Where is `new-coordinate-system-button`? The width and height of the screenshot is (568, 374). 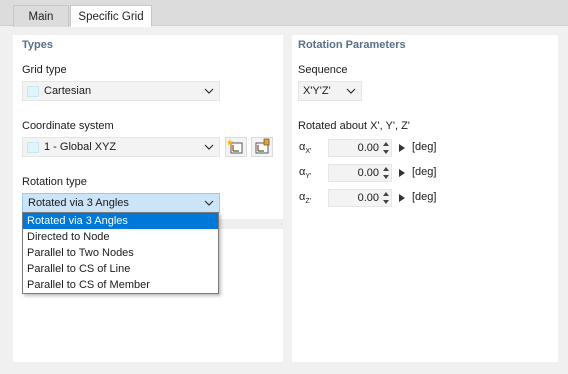
new-coordinate-system-button is located at coordinates (236, 147).